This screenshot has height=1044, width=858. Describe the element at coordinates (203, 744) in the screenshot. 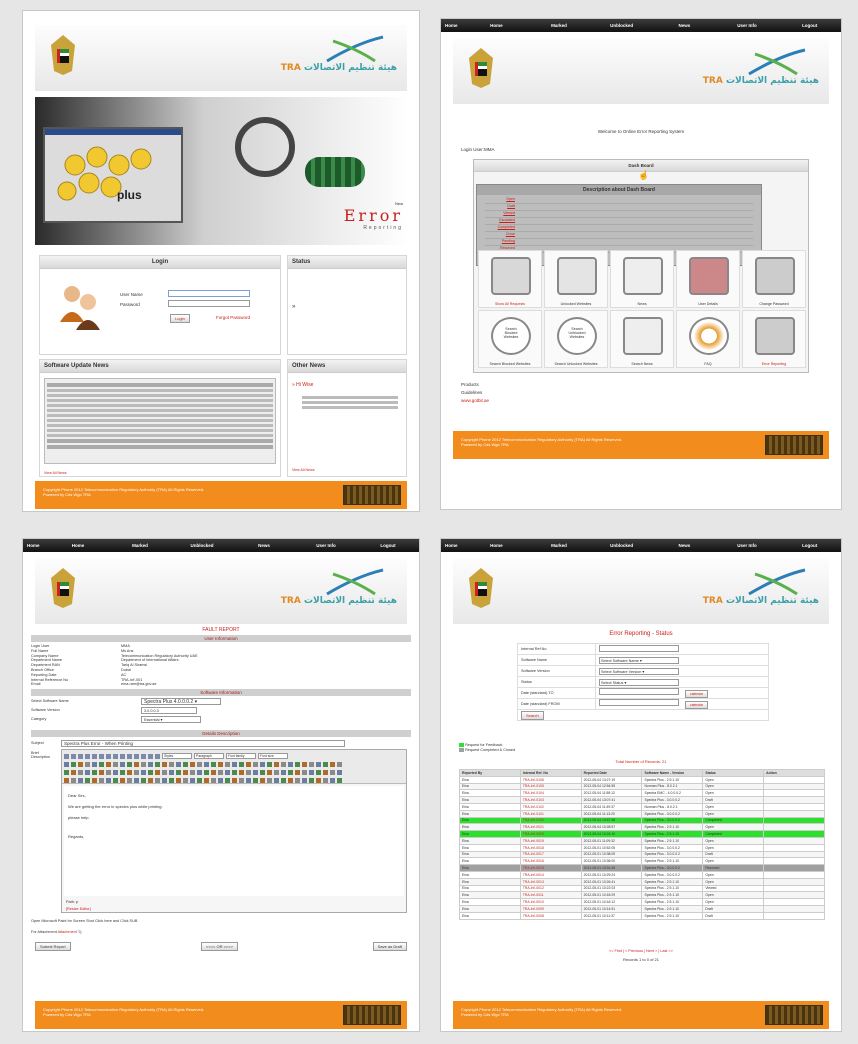

I see `subject-input: Spectra Plus Error - When Printing` at that location.